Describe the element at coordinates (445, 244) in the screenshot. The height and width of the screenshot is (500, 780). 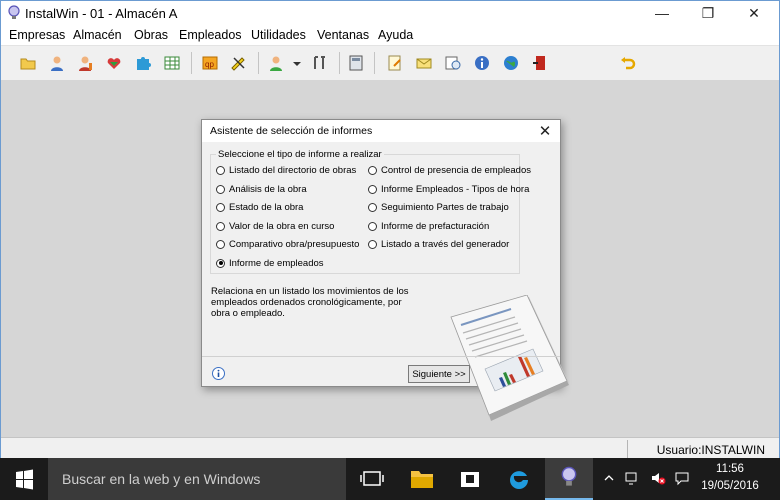
I see `radio-label: Listado a través del generador` at that location.